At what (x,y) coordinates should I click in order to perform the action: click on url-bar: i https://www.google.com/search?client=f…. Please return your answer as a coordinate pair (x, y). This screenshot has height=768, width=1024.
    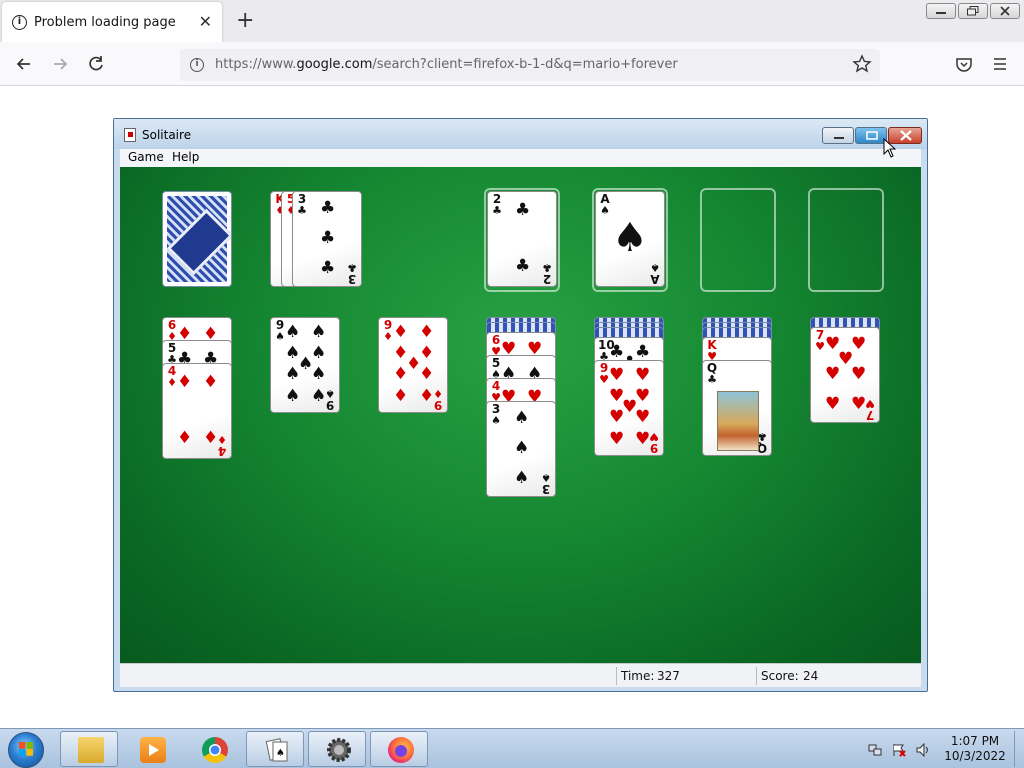
    Looking at the image, I should click on (530, 65).